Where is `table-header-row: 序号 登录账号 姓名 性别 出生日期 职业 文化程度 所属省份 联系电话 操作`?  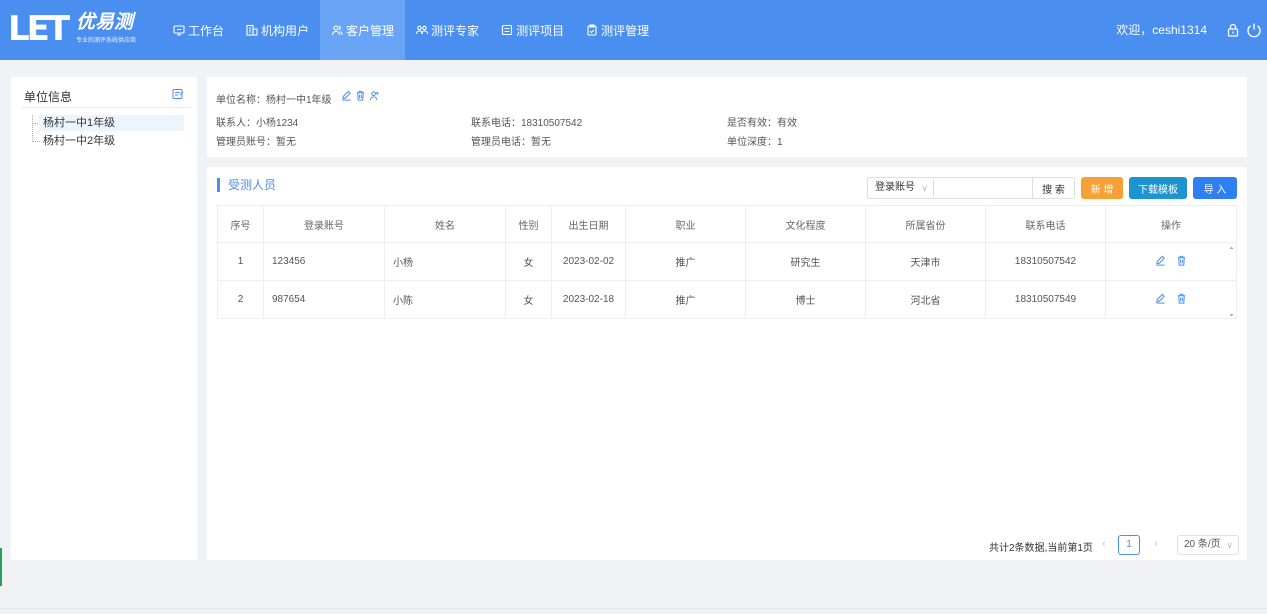
table-header-row: 序号 登录账号 姓名 性别 出生日期 职业 文化程度 所属省份 联系电话 操作 is located at coordinates (727, 224).